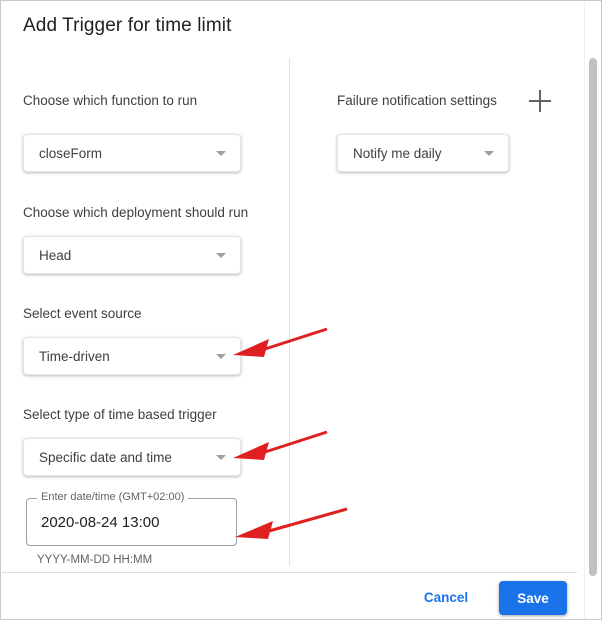  I want to click on select-function: closeForm, so click(132, 153).